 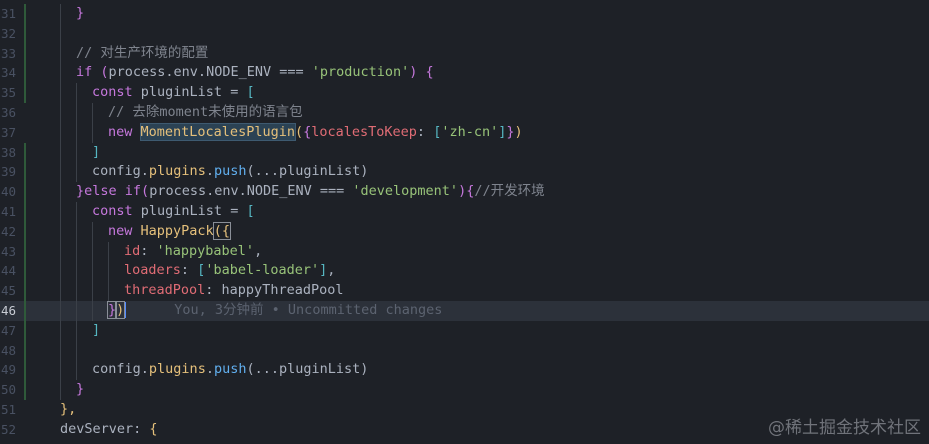 I want to click on line-number: 50, so click(x=8, y=390).